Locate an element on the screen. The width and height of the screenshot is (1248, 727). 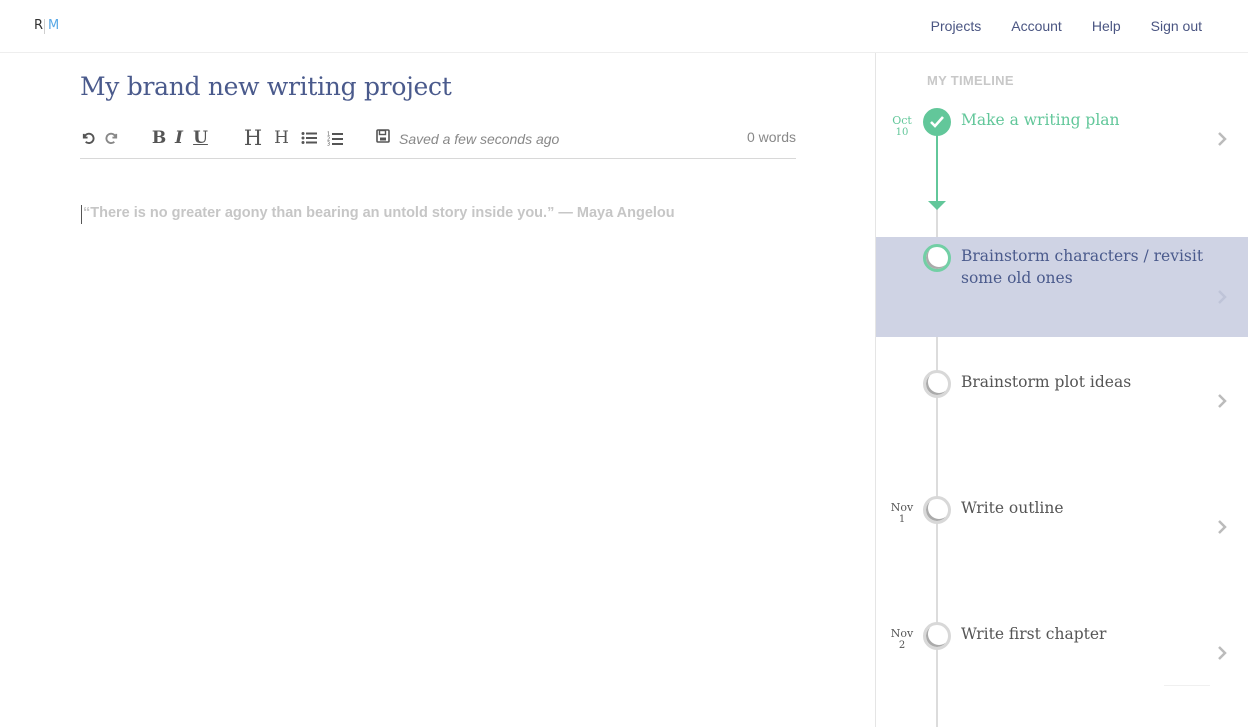
progress-circle-icon is located at coordinates (937, 258).